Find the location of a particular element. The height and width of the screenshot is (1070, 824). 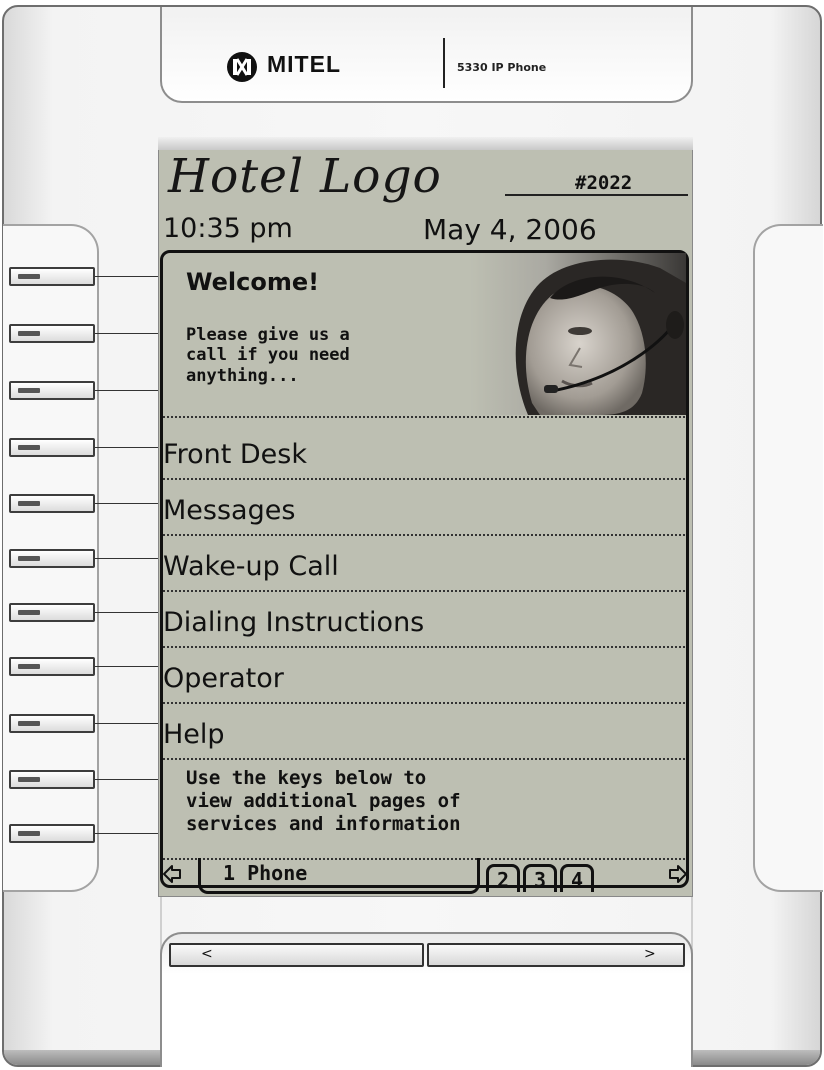

tab-page-2: 2 is located at coordinates (503, 878).